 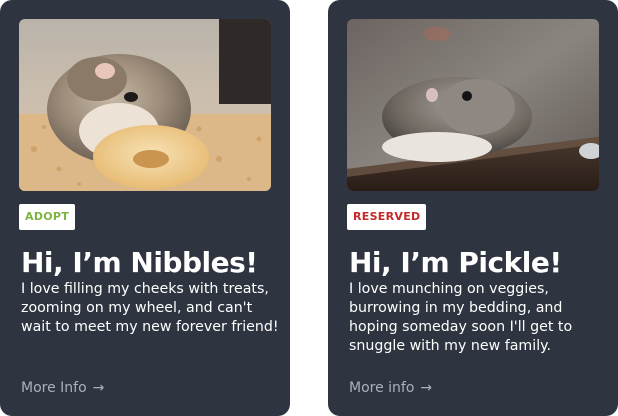 What do you see at coordinates (387, 217) in the screenshot?
I see `reserved-badge: RESERVED` at bounding box center [387, 217].